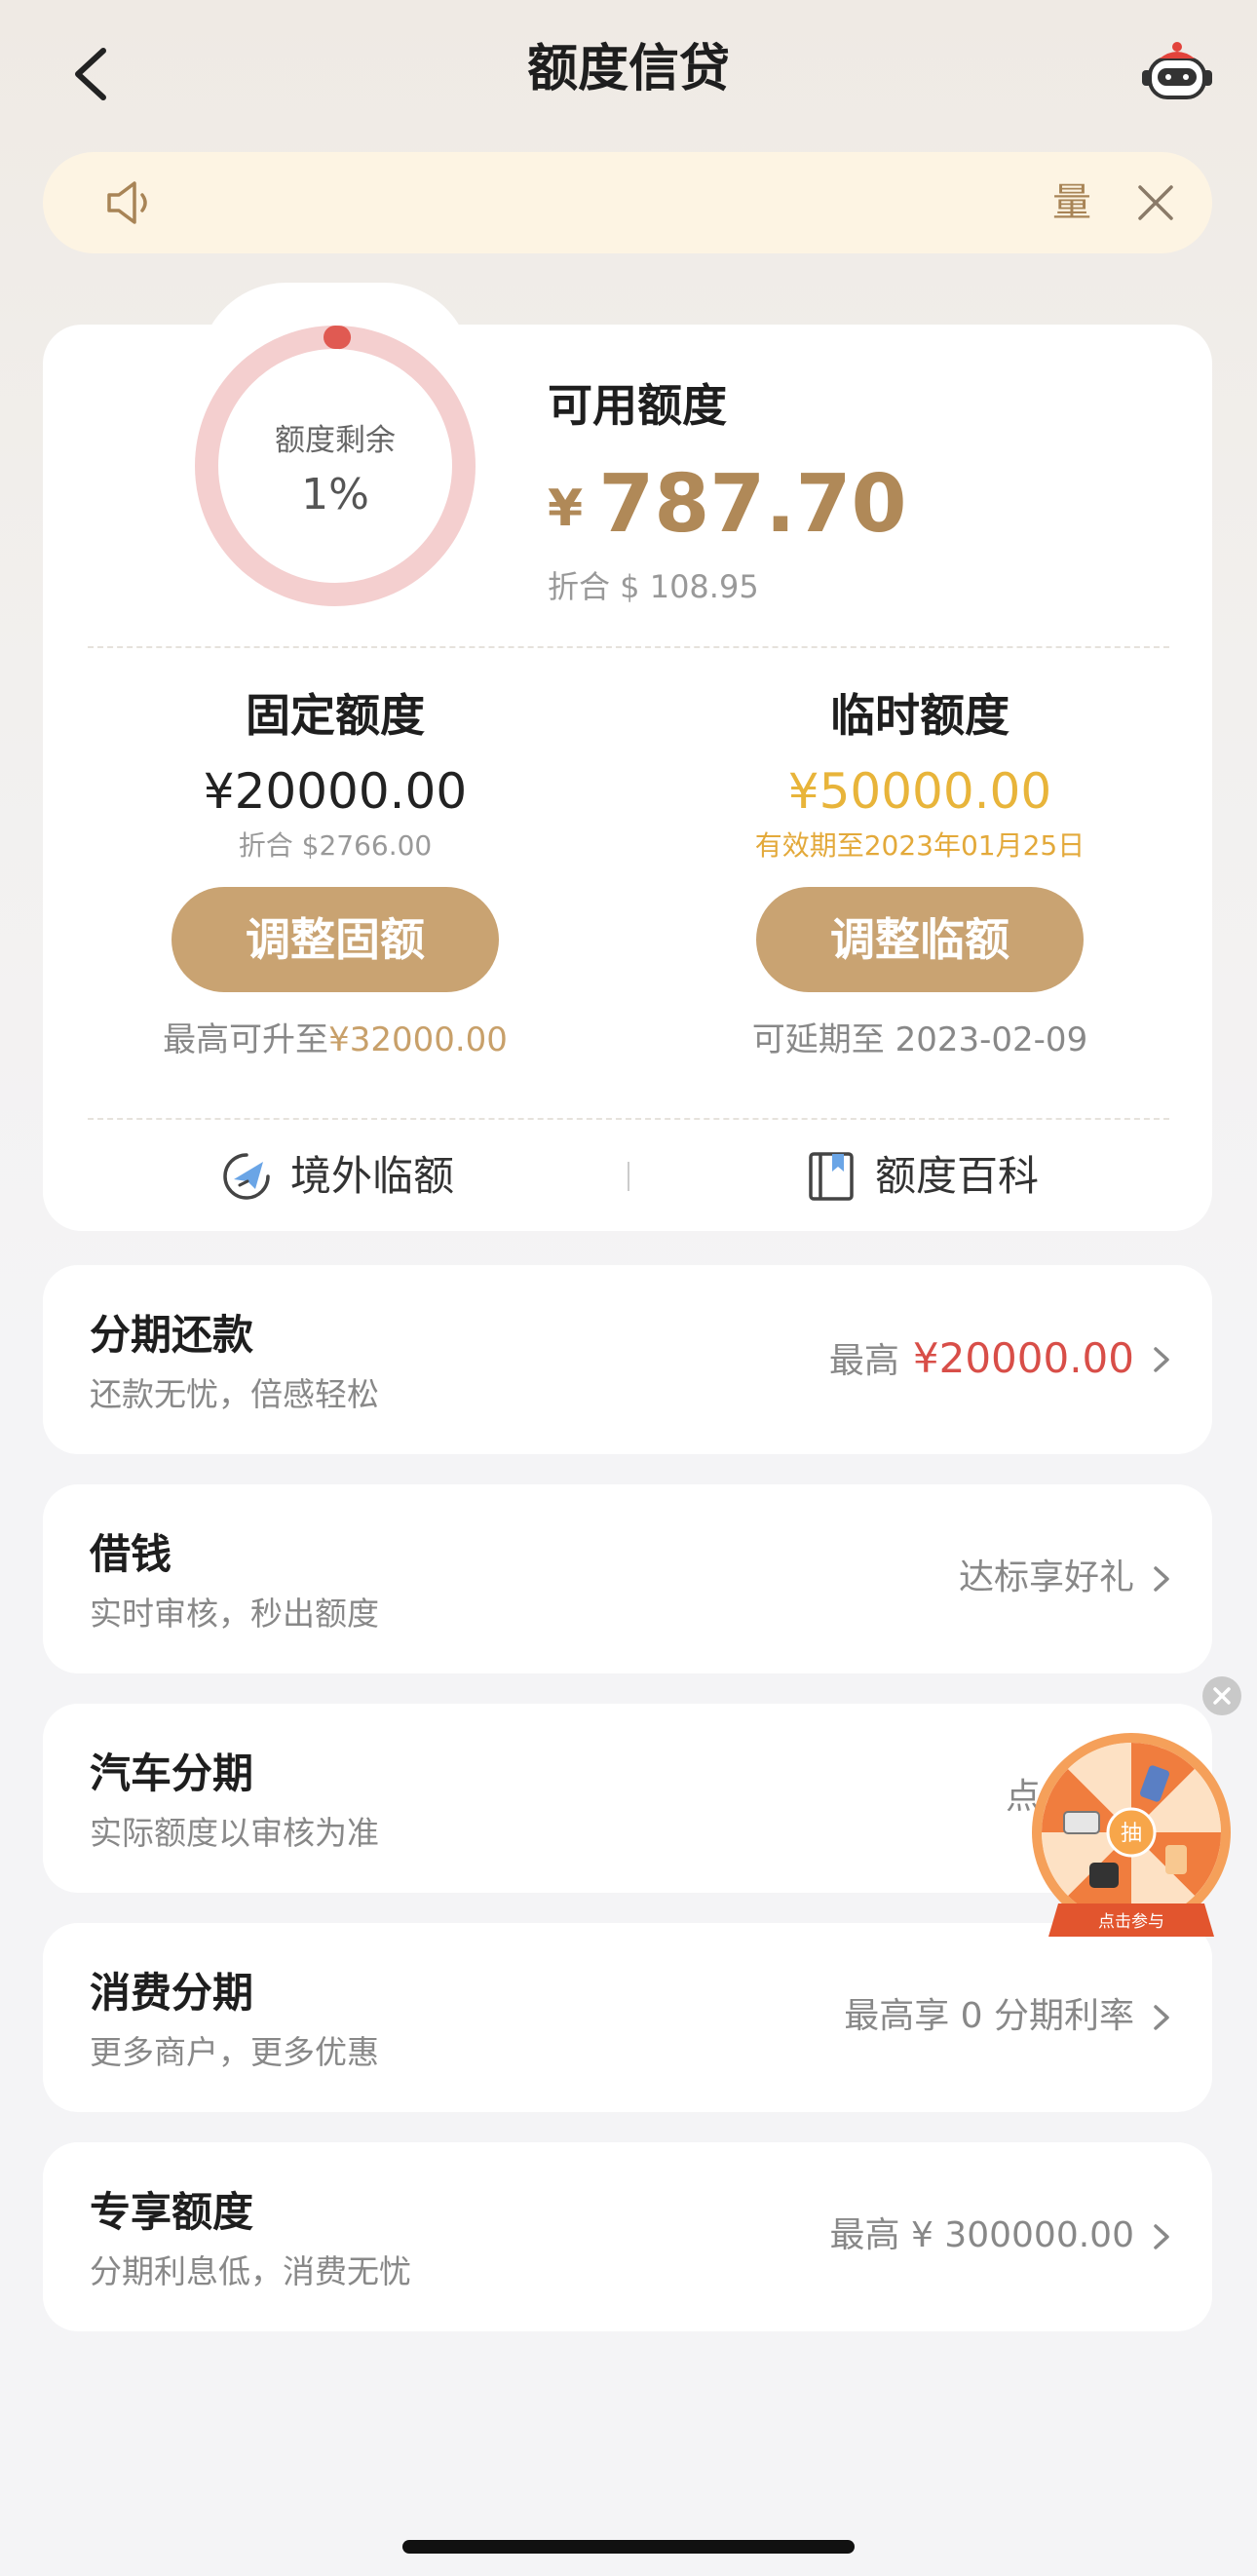  Describe the element at coordinates (831, 1176) in the screenshot. I see `book-icon` at that location.